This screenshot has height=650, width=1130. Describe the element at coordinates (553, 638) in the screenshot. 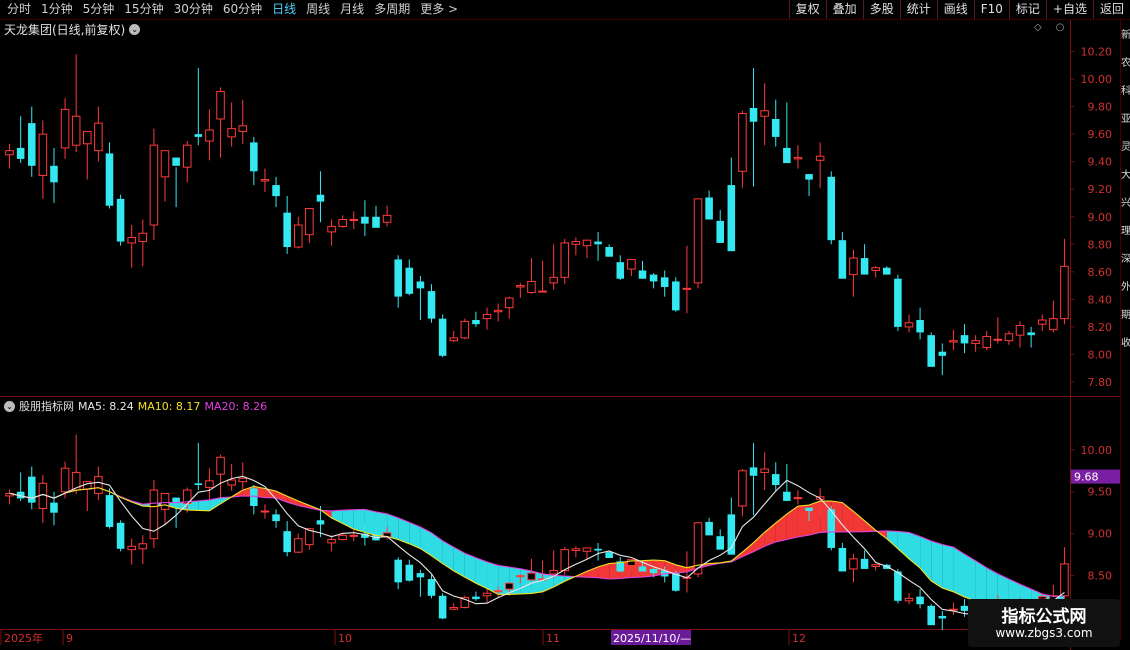

I see `date-label: 11` at that location.